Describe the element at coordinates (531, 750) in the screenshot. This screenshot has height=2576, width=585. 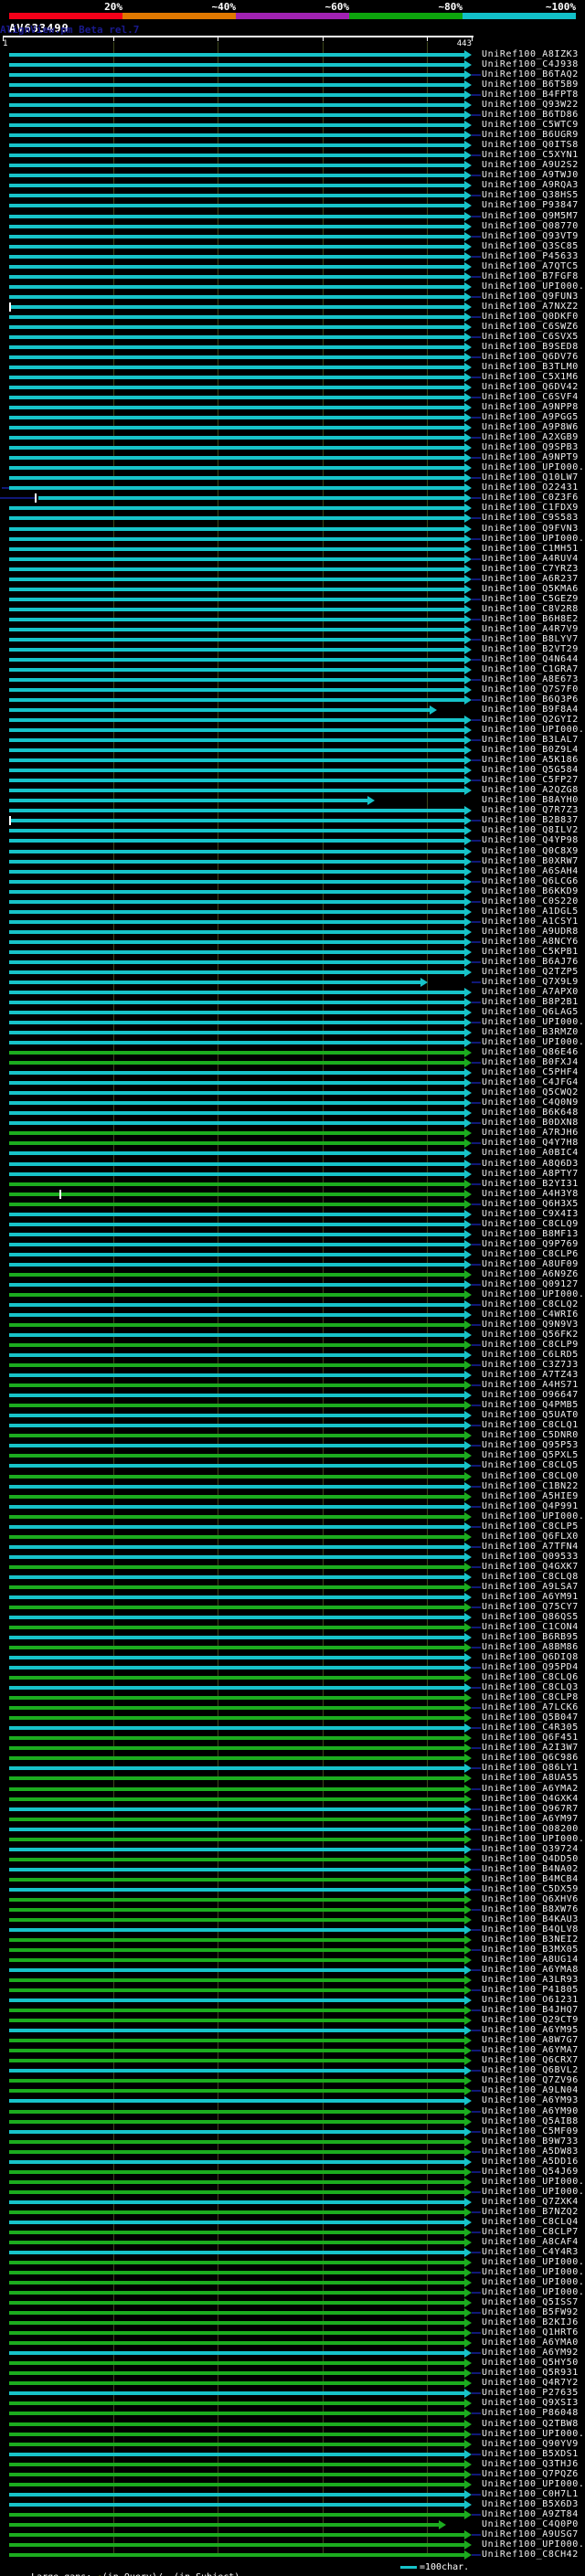
I see `hit-accession-label: UniRef100_B0Z9L4` at that location.